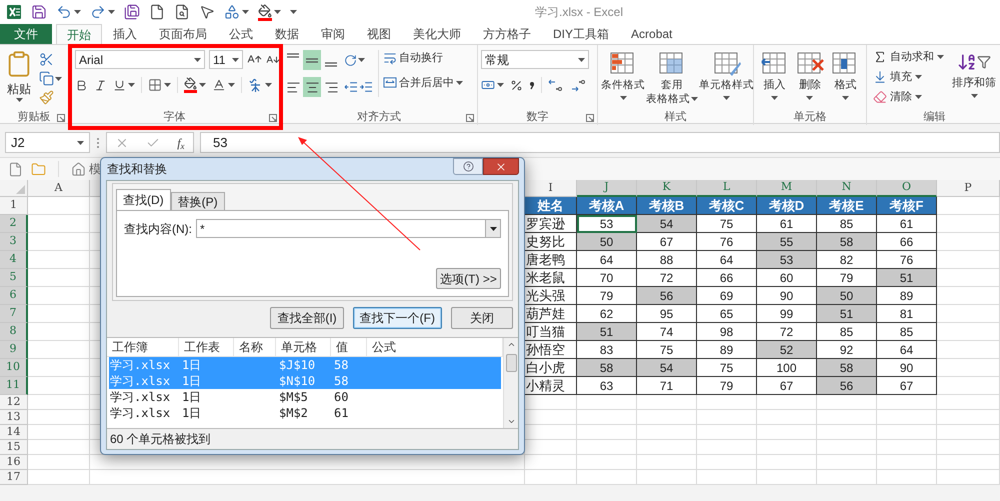  What do you see at coordinates (46, 97) in the screenshot?
I see `brush-icon` at bounding box center [46, 97].